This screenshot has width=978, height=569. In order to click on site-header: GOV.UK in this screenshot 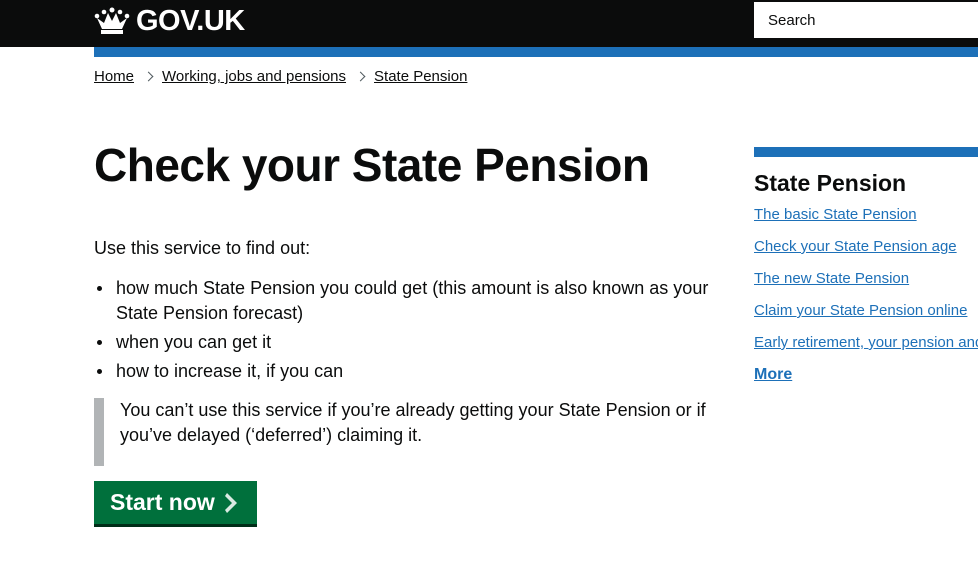, I will do `click(489, 23)`.